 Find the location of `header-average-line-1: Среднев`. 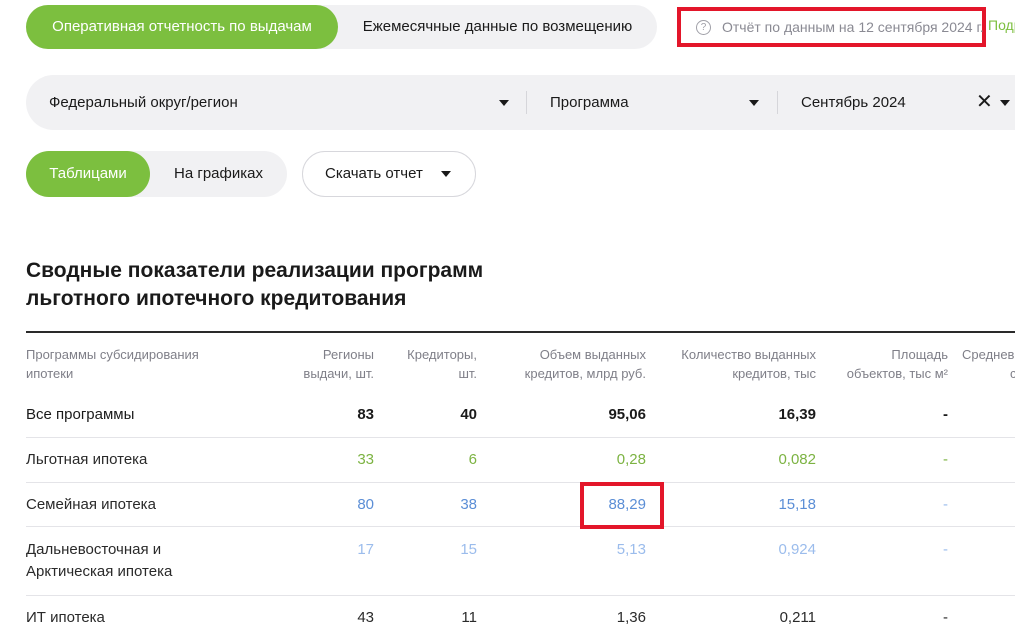

header-average-line-1: Среднев is located at coordinates (988, 354).